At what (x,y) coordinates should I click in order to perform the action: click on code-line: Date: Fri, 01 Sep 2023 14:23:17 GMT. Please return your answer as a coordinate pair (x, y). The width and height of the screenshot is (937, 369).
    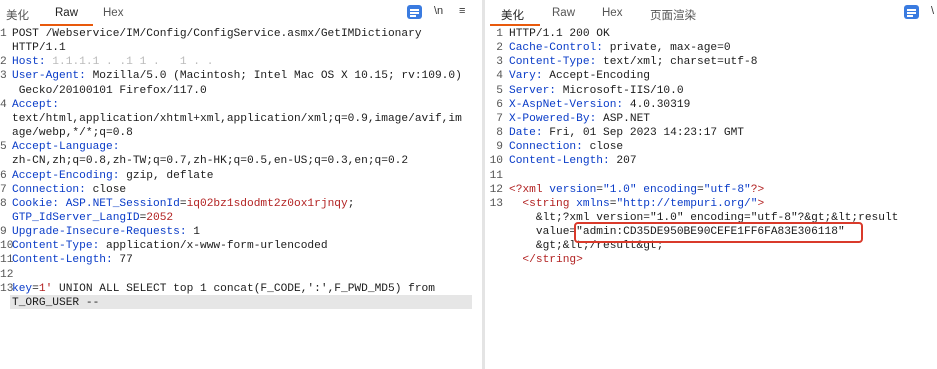
    Looking at the image, I should click on (626, 133).